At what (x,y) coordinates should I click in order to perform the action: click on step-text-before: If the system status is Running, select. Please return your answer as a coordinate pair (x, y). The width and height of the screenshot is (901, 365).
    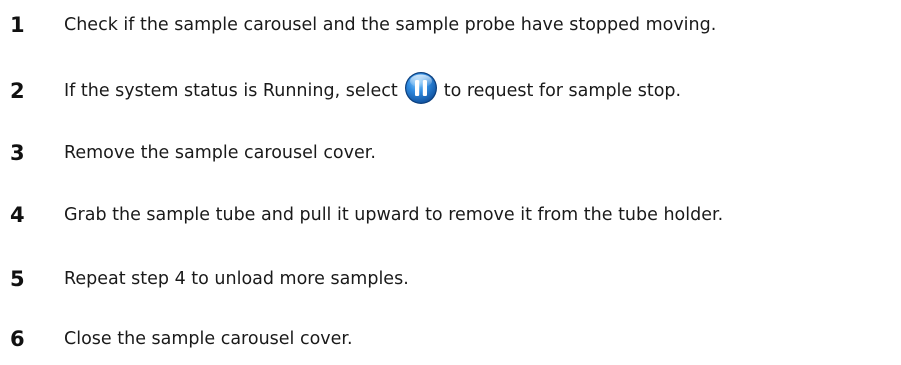
    Looking at the image, I should click on (231, 91).